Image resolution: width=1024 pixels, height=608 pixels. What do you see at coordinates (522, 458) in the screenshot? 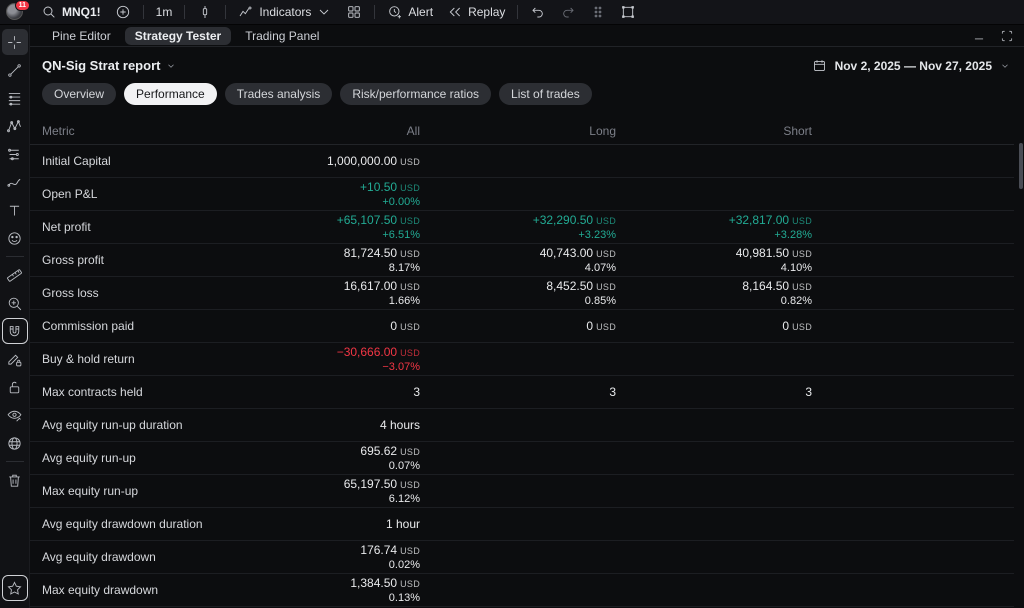
I see `table-row: Avg equity run-up 695.62 USD 0.07%` at bounding box center [522, 458].